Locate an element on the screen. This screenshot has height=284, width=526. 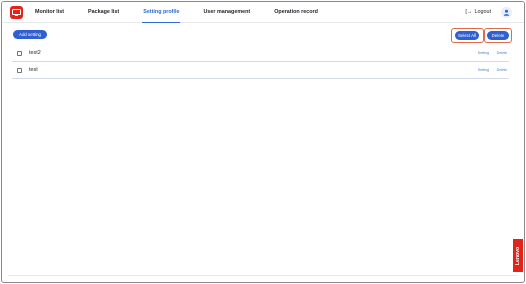
select-all-button: Select All is located at coordinates (467, 35).